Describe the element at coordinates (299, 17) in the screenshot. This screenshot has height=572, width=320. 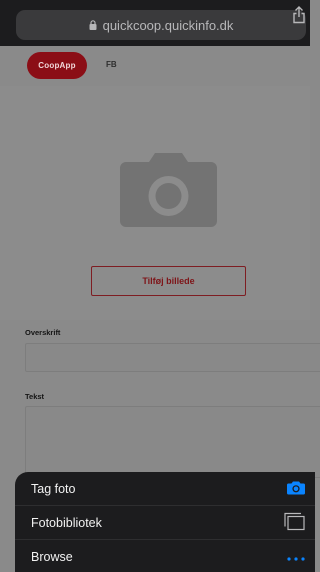
I see `share-icon` at that location.